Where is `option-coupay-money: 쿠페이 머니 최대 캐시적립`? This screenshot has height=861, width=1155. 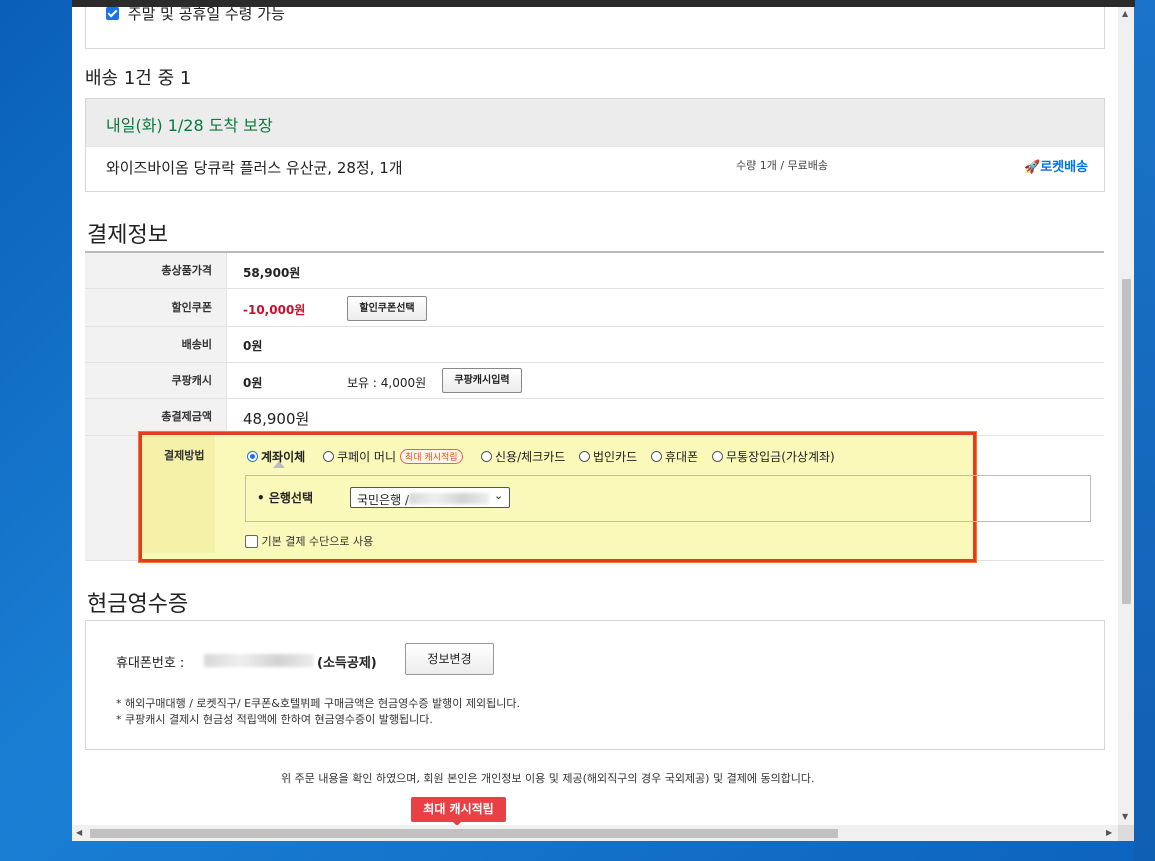
option-coupay-money: 쿠페이 머니 최대 캐시적립 is located at coordinates (393, 456).